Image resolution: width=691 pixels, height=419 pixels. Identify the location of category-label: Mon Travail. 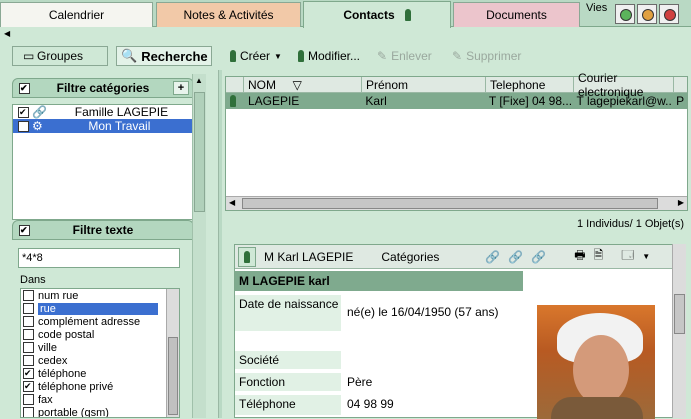
(119, 126).